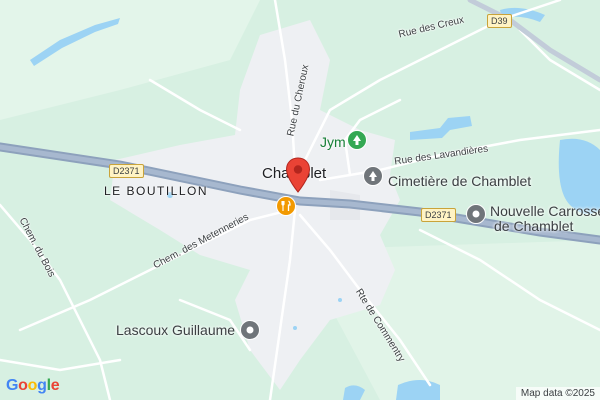 This screenshot has height=400, width=600. I want to click on poi-label-cemetery: Cimetière de Chamblet, so click(459, 181).